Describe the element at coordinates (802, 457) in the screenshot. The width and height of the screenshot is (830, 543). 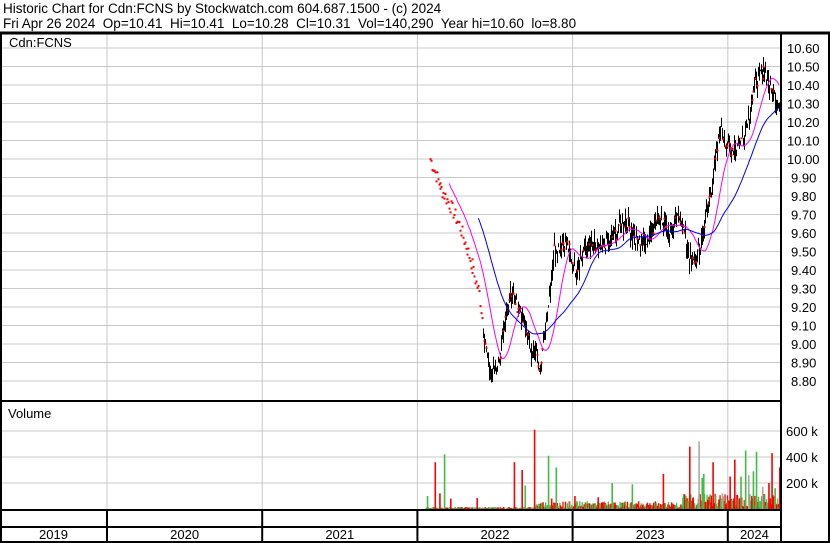
I see `volume-tick-label: 400 k` at that location.